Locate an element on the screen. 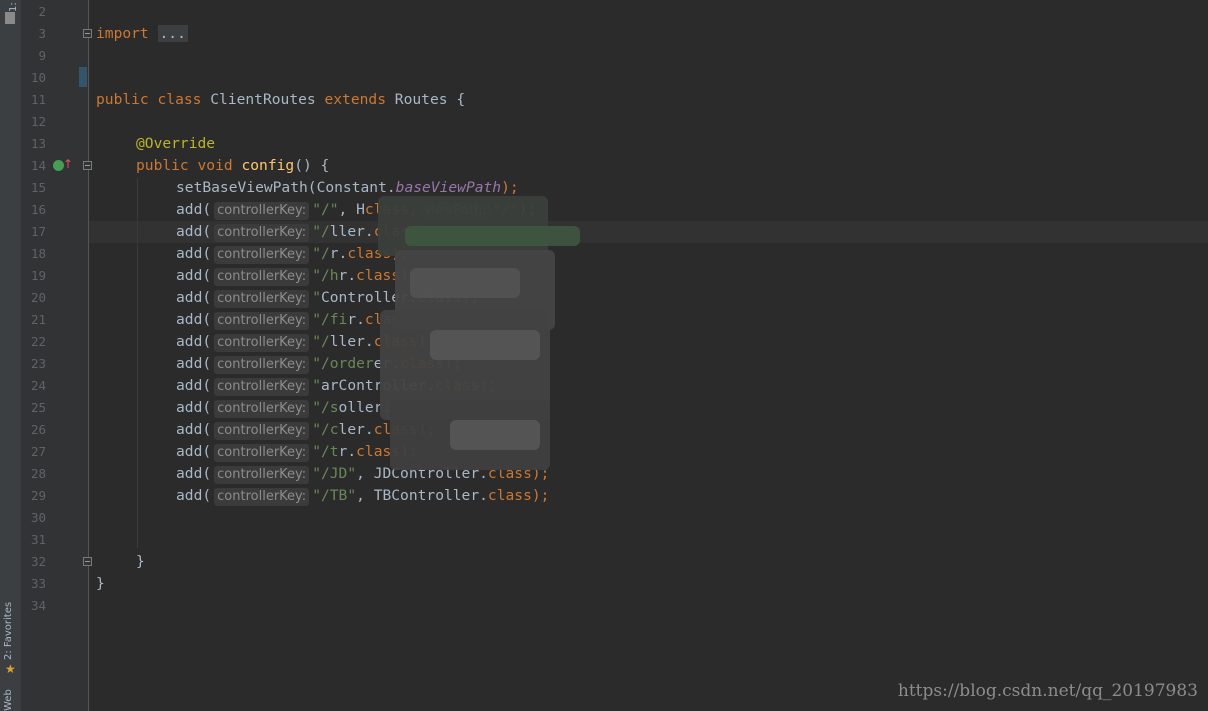 The height and width of the screenshot is (711, 1208). route-string: "/order is located at coordinates (343, 363).